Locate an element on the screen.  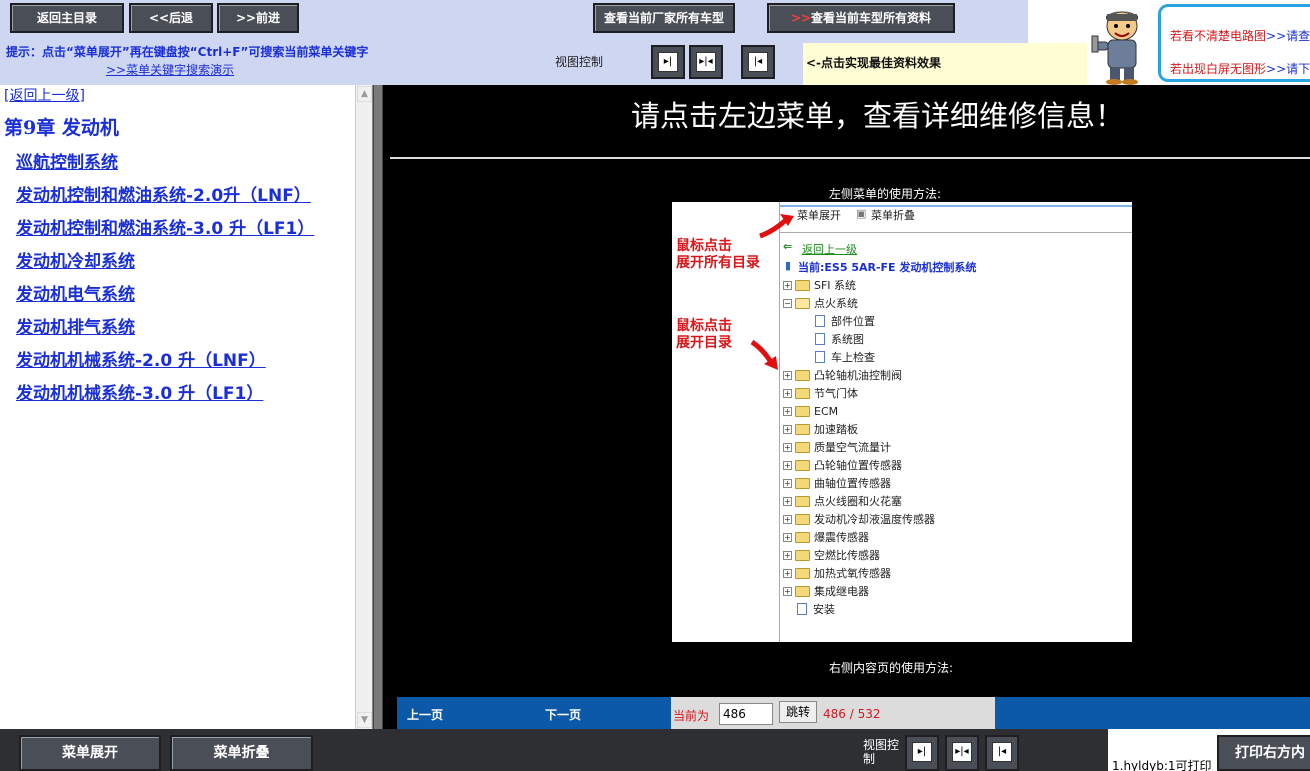
notice-line-1: 若看不清楚电路图>>请查 is located at coordinates (1240, 35).